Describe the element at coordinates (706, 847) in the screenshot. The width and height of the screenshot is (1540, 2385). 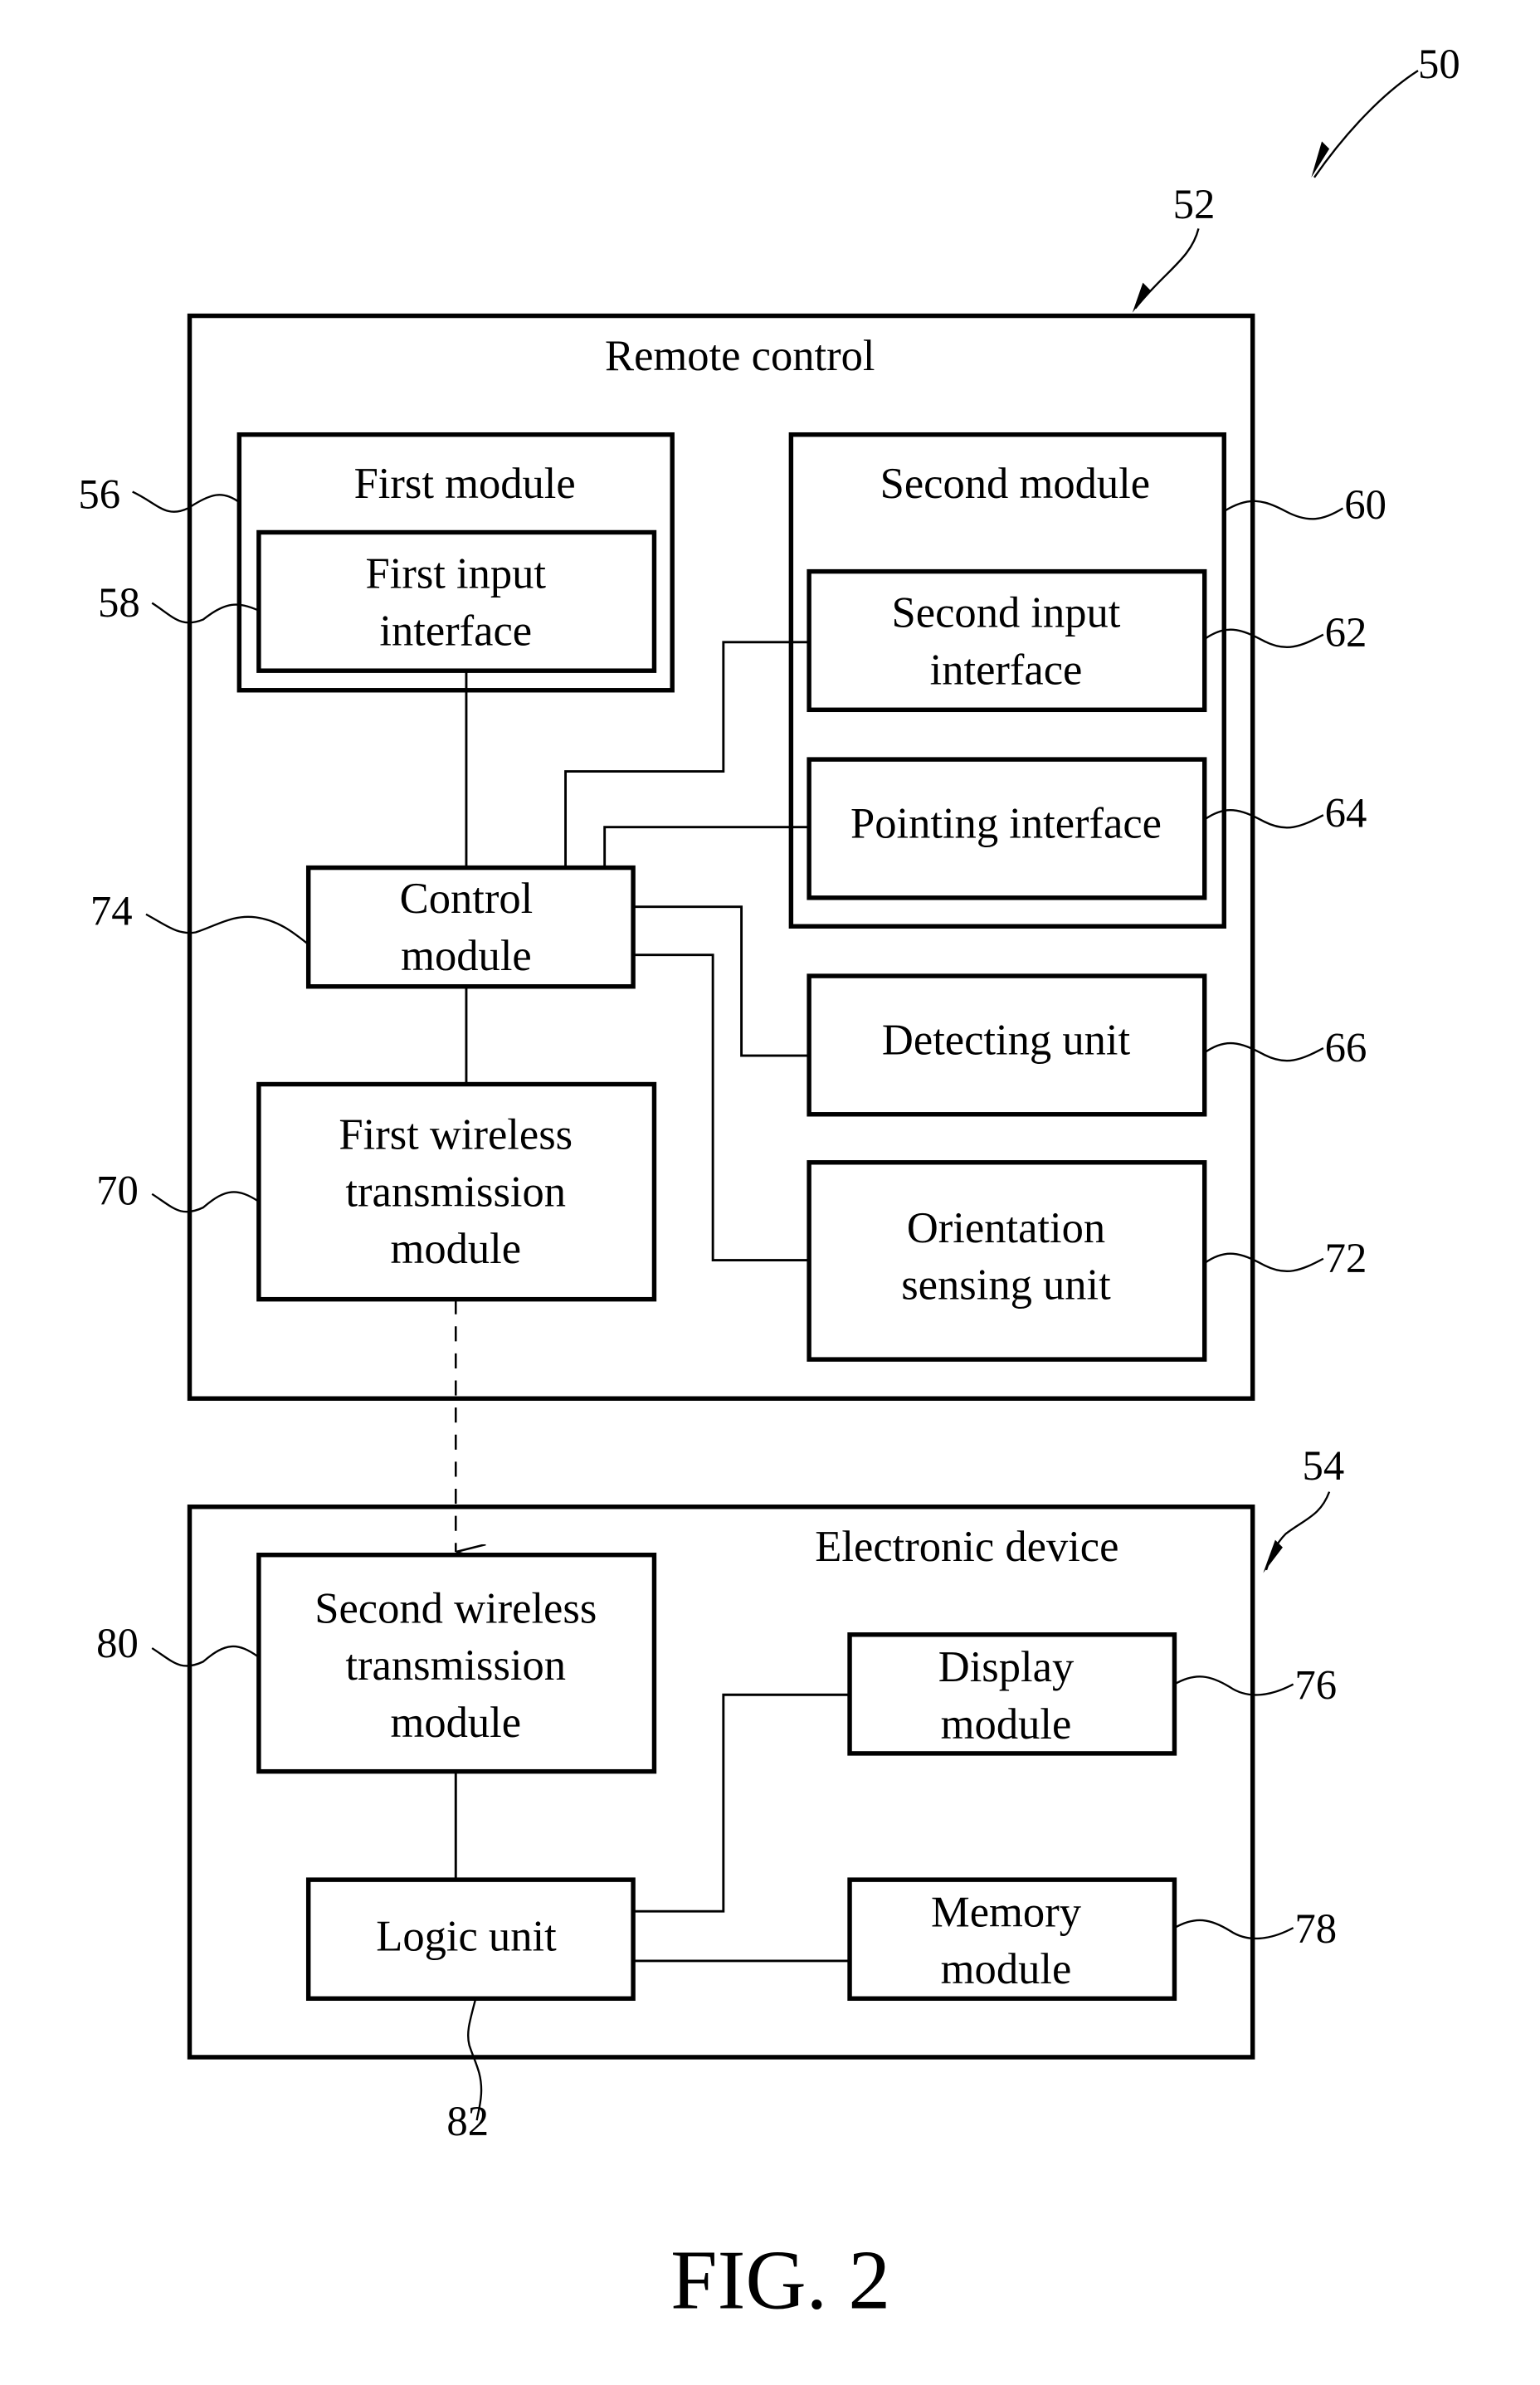
I see `wire-pointing-to-control` at that location.